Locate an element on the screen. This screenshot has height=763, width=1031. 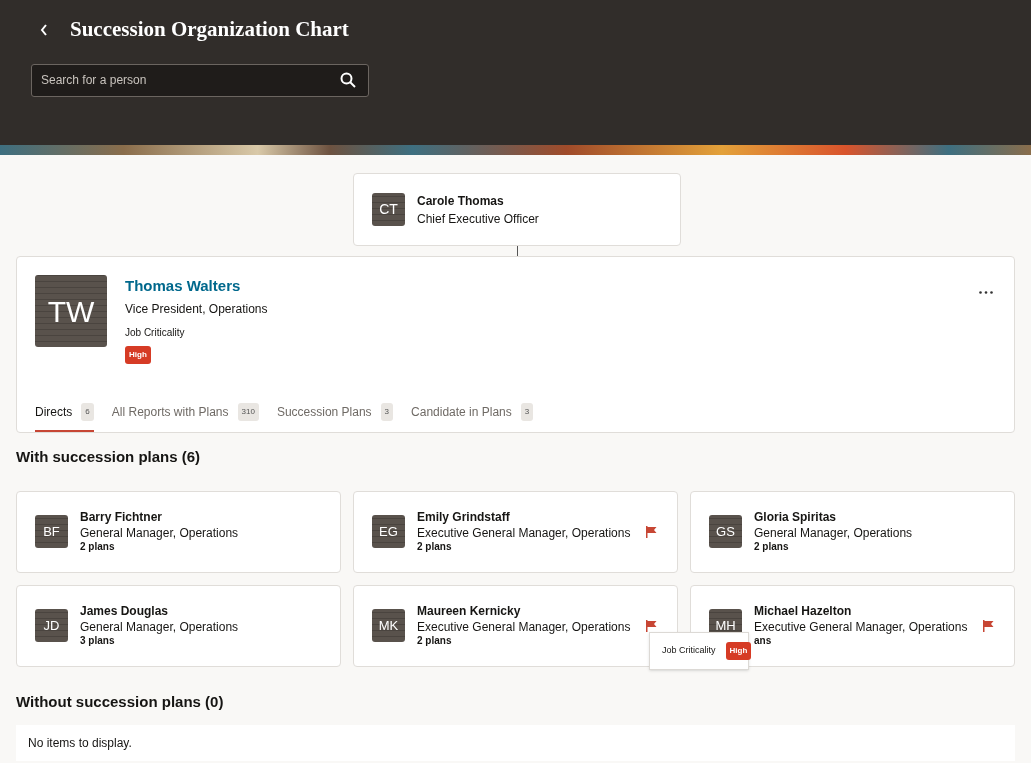
more-icon is located at coordinates (986, 292).